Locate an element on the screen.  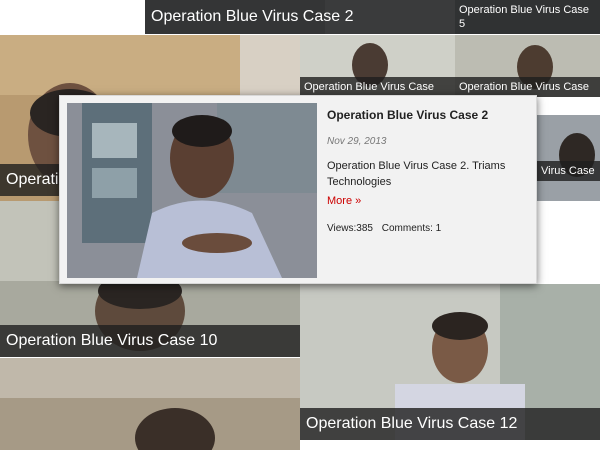
video-tile-right-1: Operation Blue Virus Case is located at coordinates (377, 66).